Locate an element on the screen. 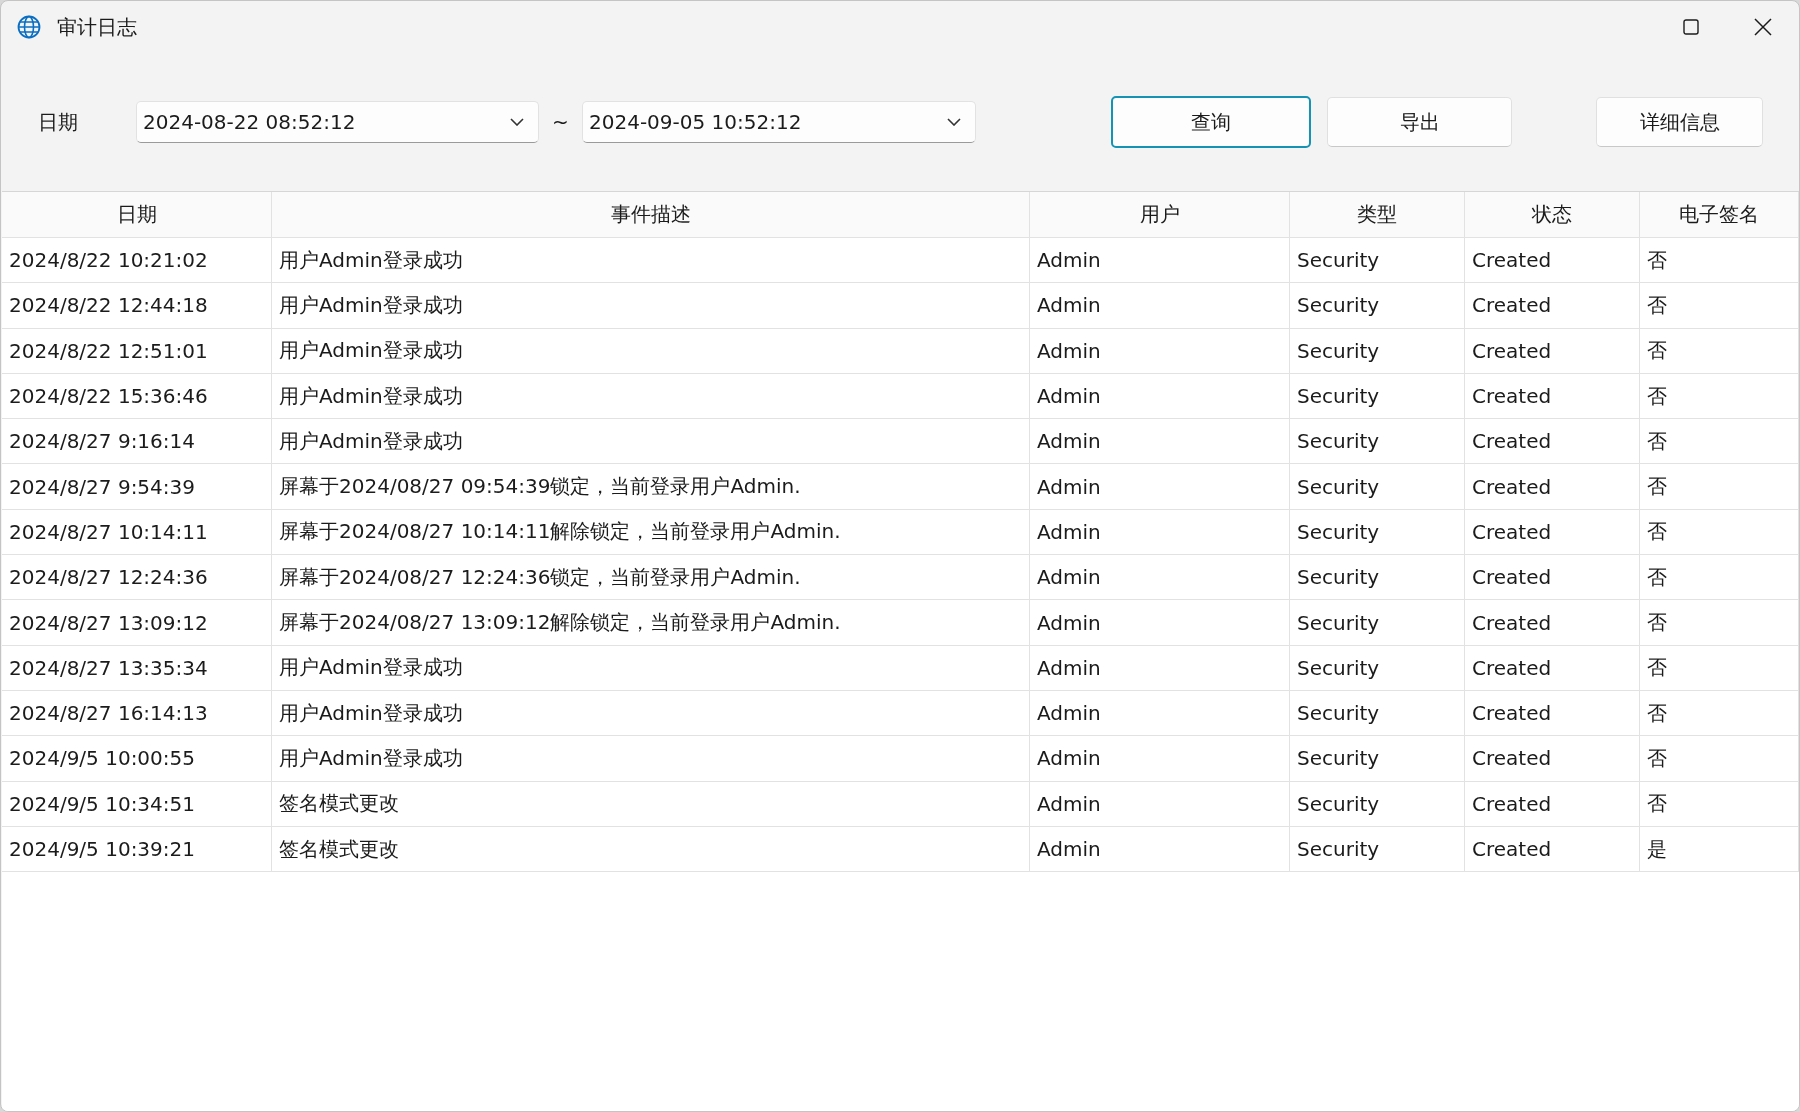 The image size is (1800, 1112). table-cell: 2024/8/27 16:14:13 is located at coordinates (137, 713).